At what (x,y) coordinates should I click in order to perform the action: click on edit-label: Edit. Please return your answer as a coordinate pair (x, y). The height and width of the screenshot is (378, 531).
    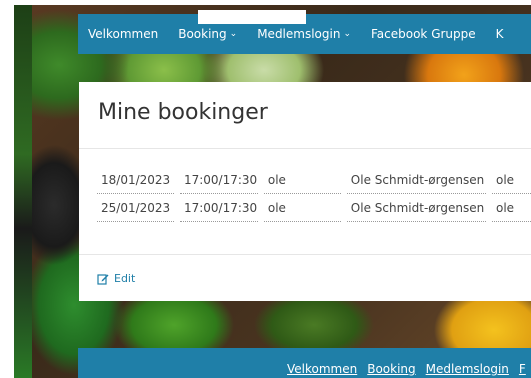
    Looking at the image, I should click on (125, 278).